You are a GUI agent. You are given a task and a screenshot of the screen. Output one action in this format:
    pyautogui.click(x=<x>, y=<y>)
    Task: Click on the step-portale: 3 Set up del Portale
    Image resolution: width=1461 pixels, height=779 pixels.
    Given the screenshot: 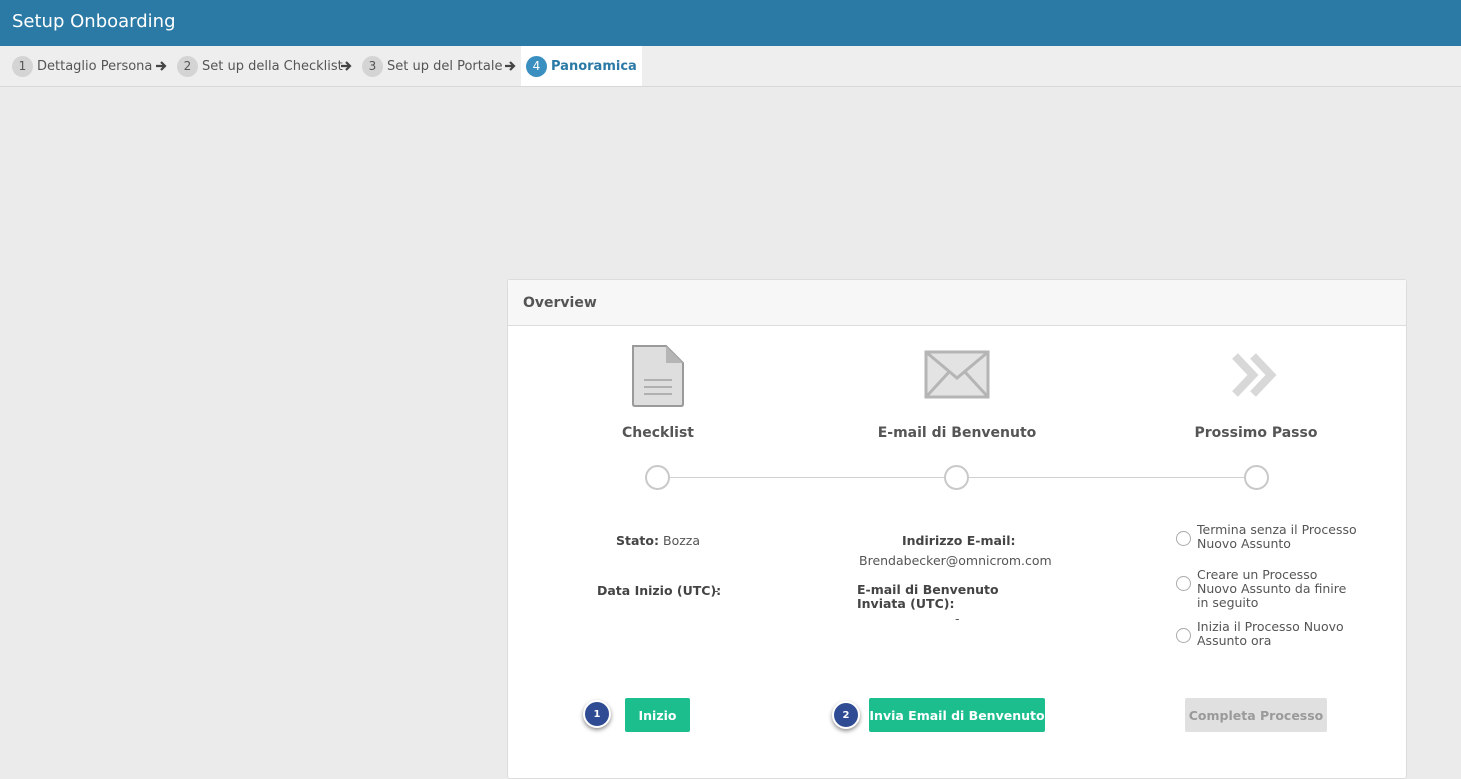 What is the action you would take?
    pyautogui.click(x=432, y=66)
    